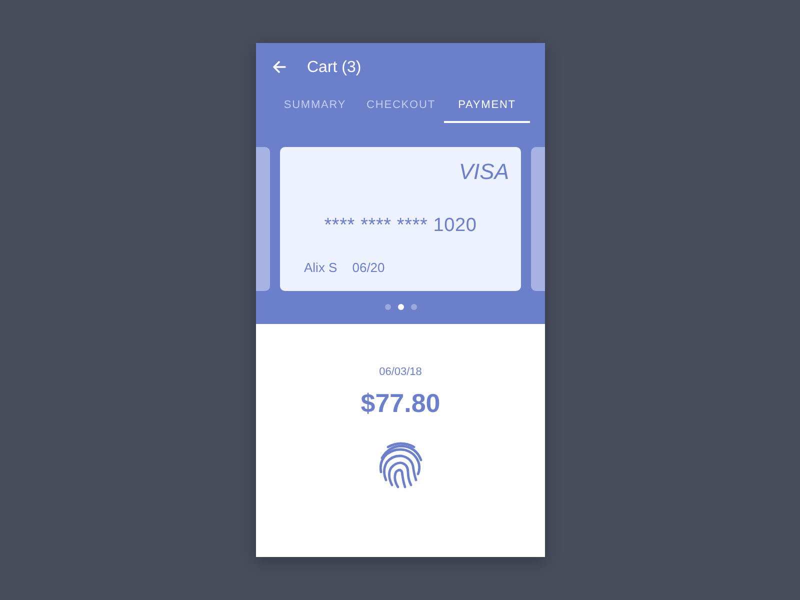 This screenshot has height=600, width=800. I want to click on card-number: **** **** **** 1020, so click(400, 226).